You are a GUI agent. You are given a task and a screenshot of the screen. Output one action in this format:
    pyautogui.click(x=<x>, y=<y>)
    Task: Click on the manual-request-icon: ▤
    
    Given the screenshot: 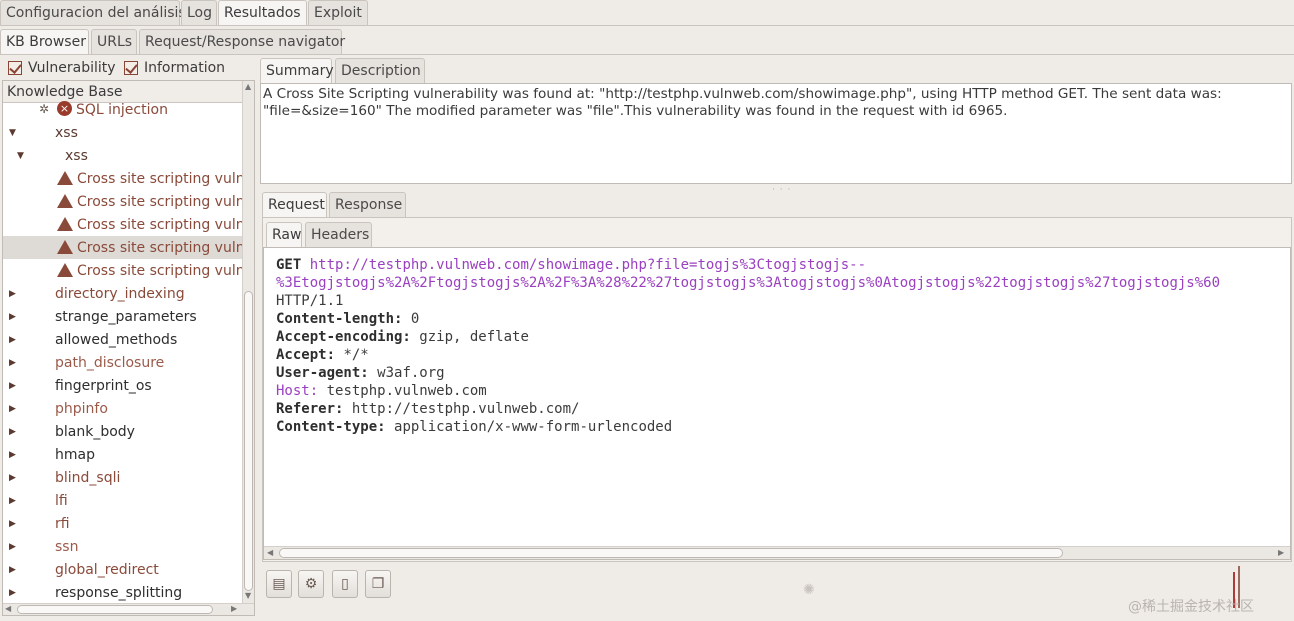 What is the action you would take?
    pyautogui.click(x=279, y=584)
    